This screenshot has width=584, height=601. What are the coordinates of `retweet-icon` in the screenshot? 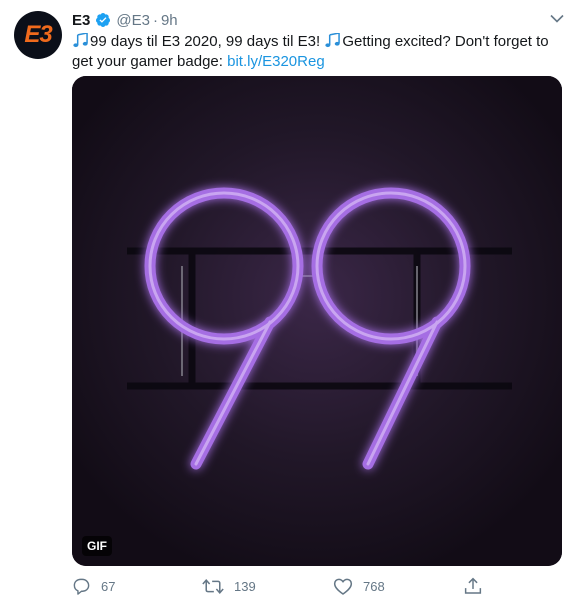 It's located at (213, 586).